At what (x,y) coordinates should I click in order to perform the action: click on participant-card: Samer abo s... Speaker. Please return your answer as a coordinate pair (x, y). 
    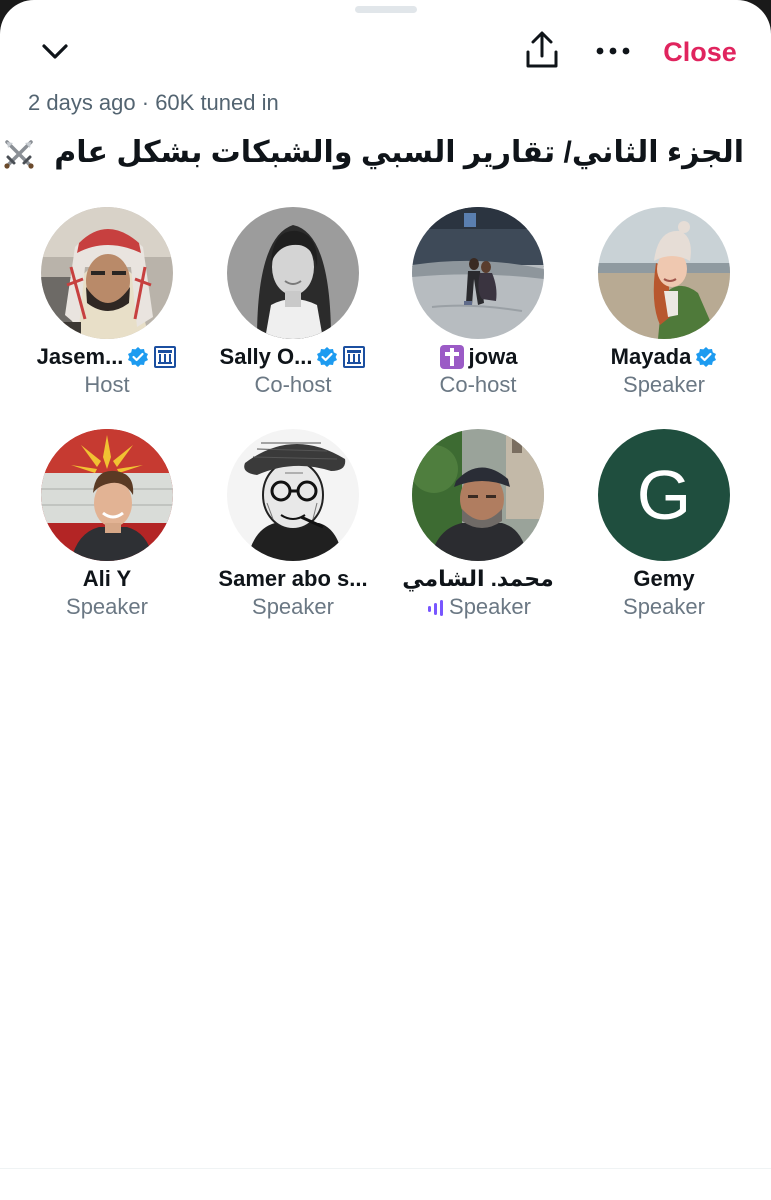
    Looking at the image, I should click on (293, 529).